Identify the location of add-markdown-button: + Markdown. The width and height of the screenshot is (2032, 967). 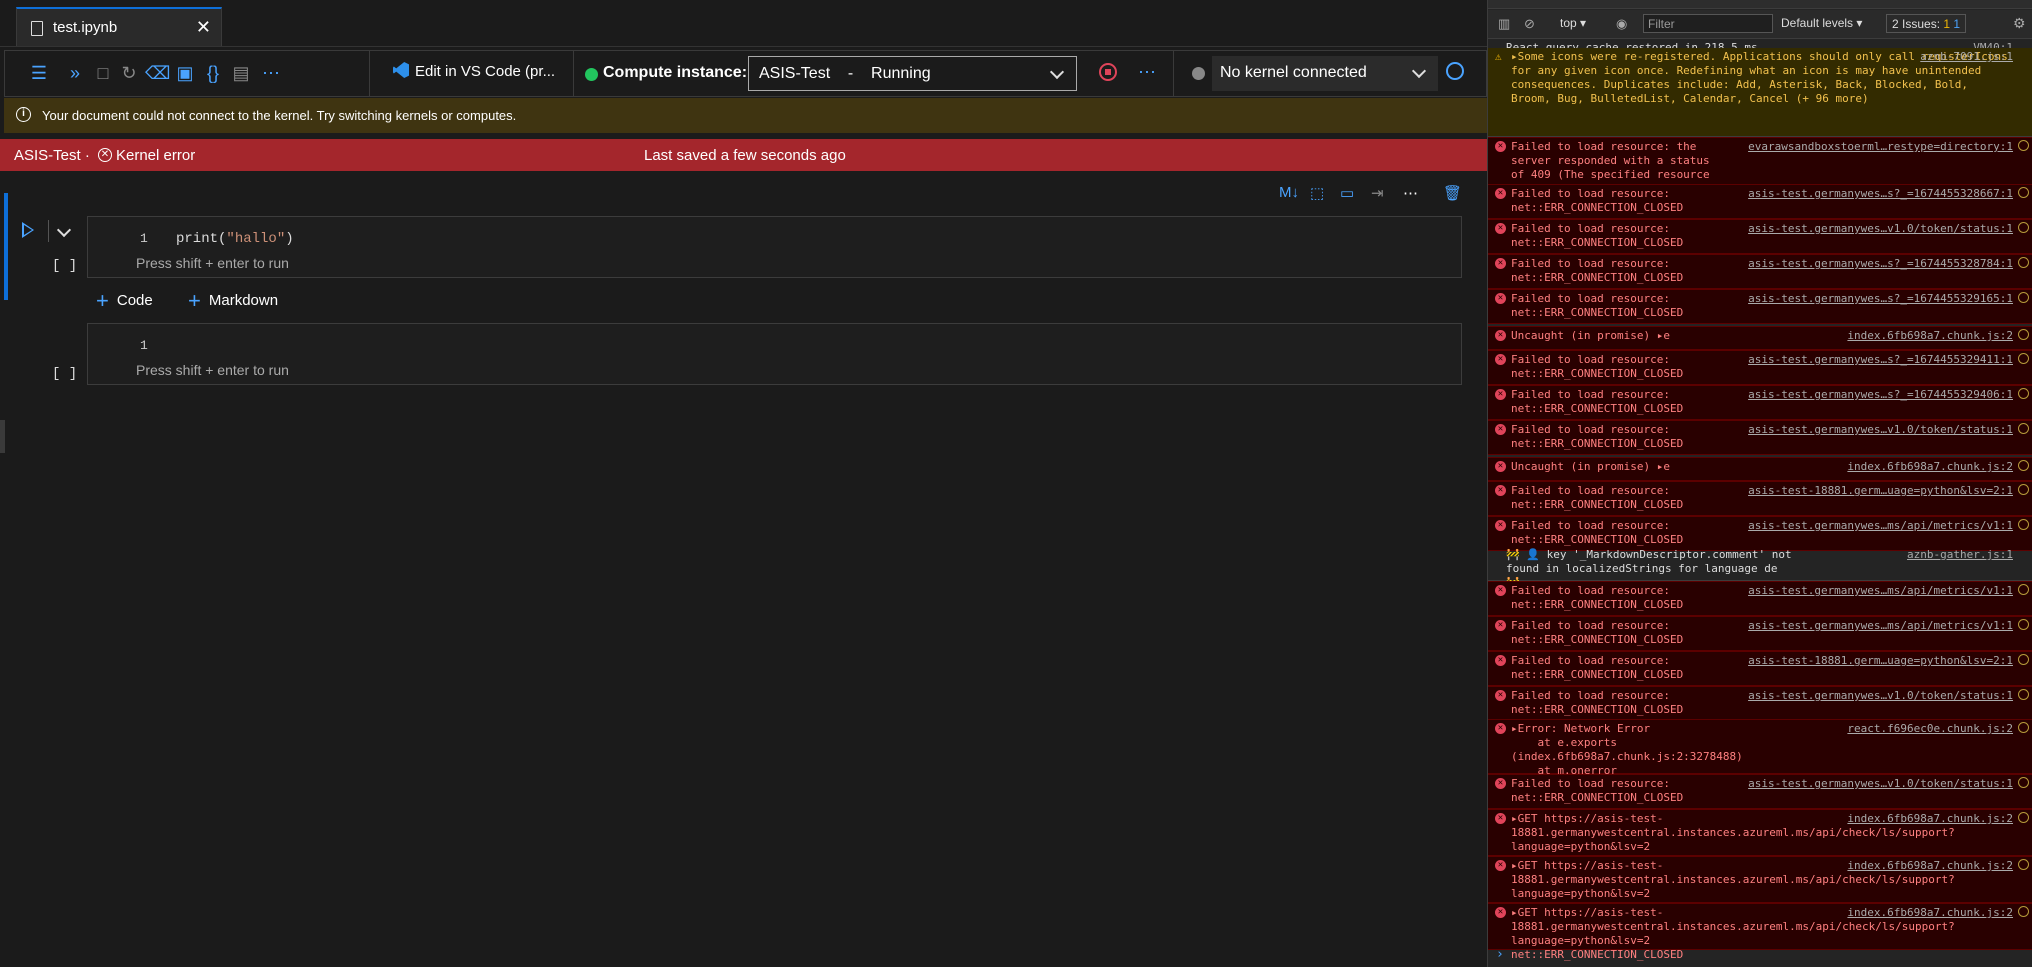
(233, 301).